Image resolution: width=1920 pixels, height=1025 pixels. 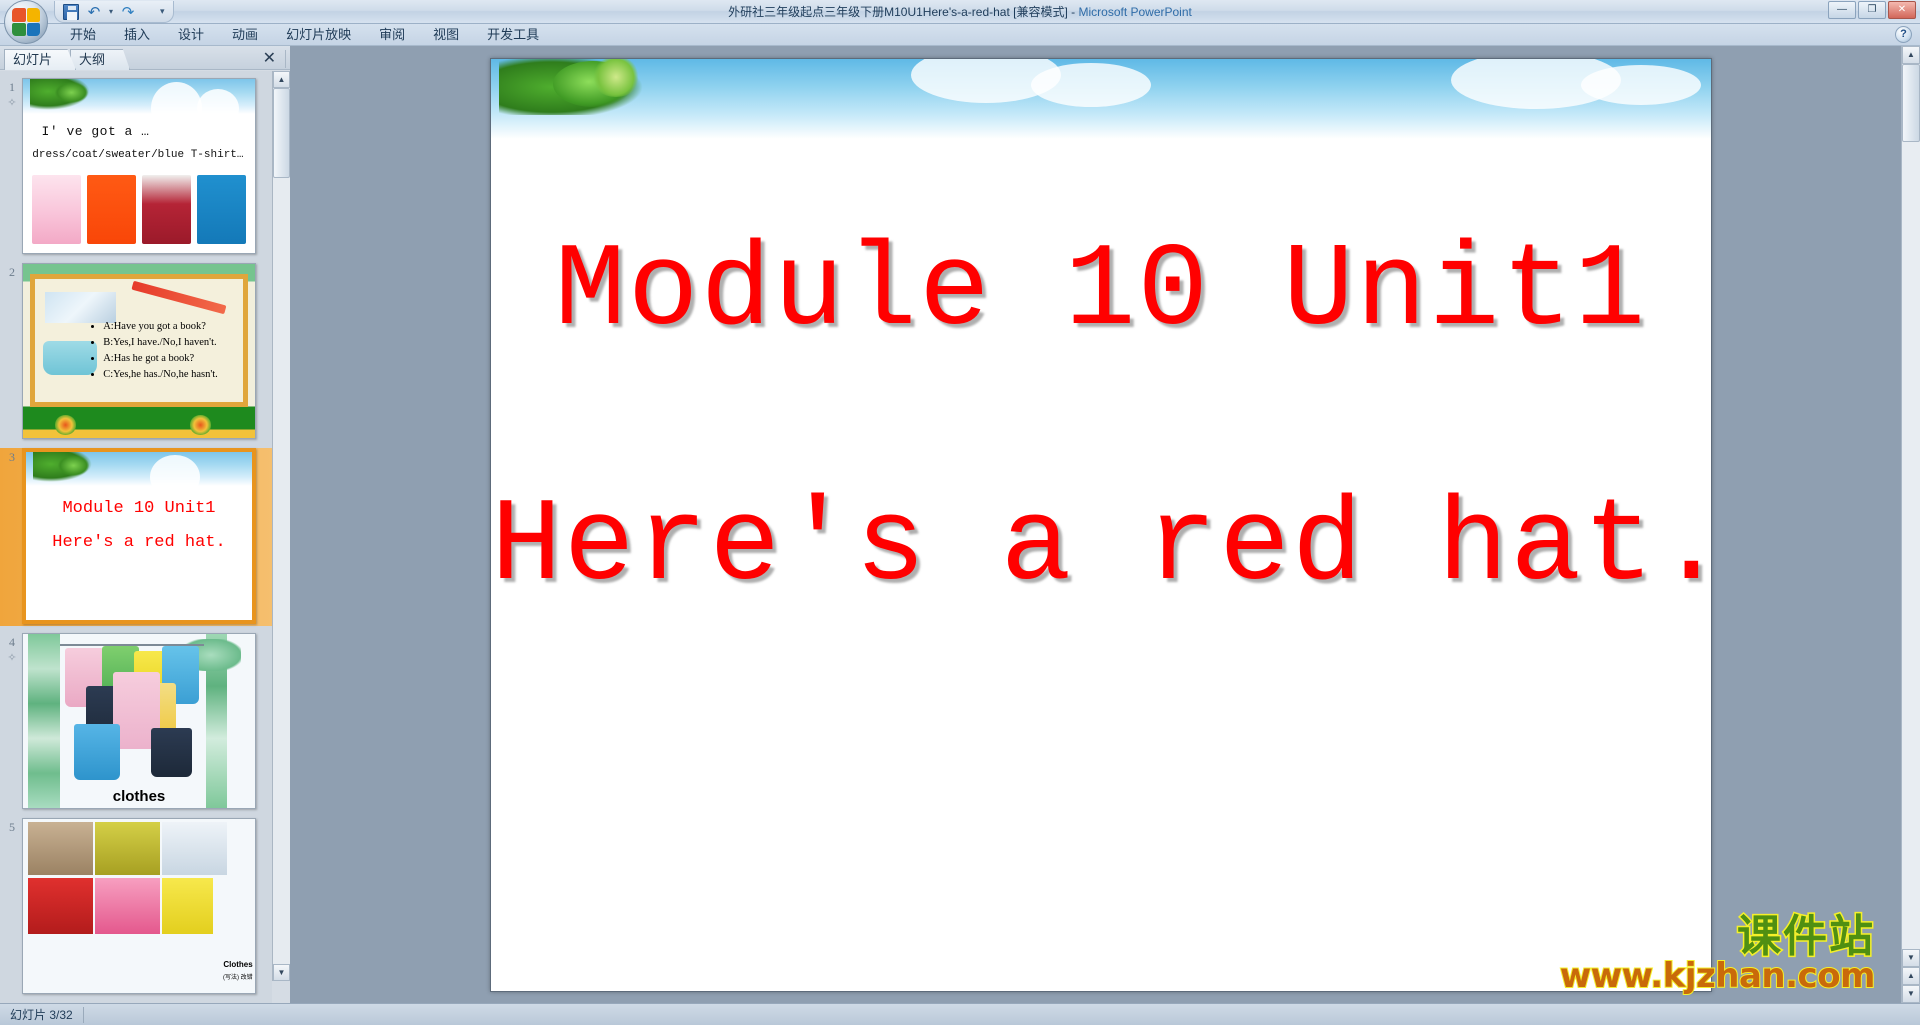 What do you see at coordinates (1911, 994) in the screenshot?
I see `next-slide-icon: ▼` at bounding box center [1911, 994].